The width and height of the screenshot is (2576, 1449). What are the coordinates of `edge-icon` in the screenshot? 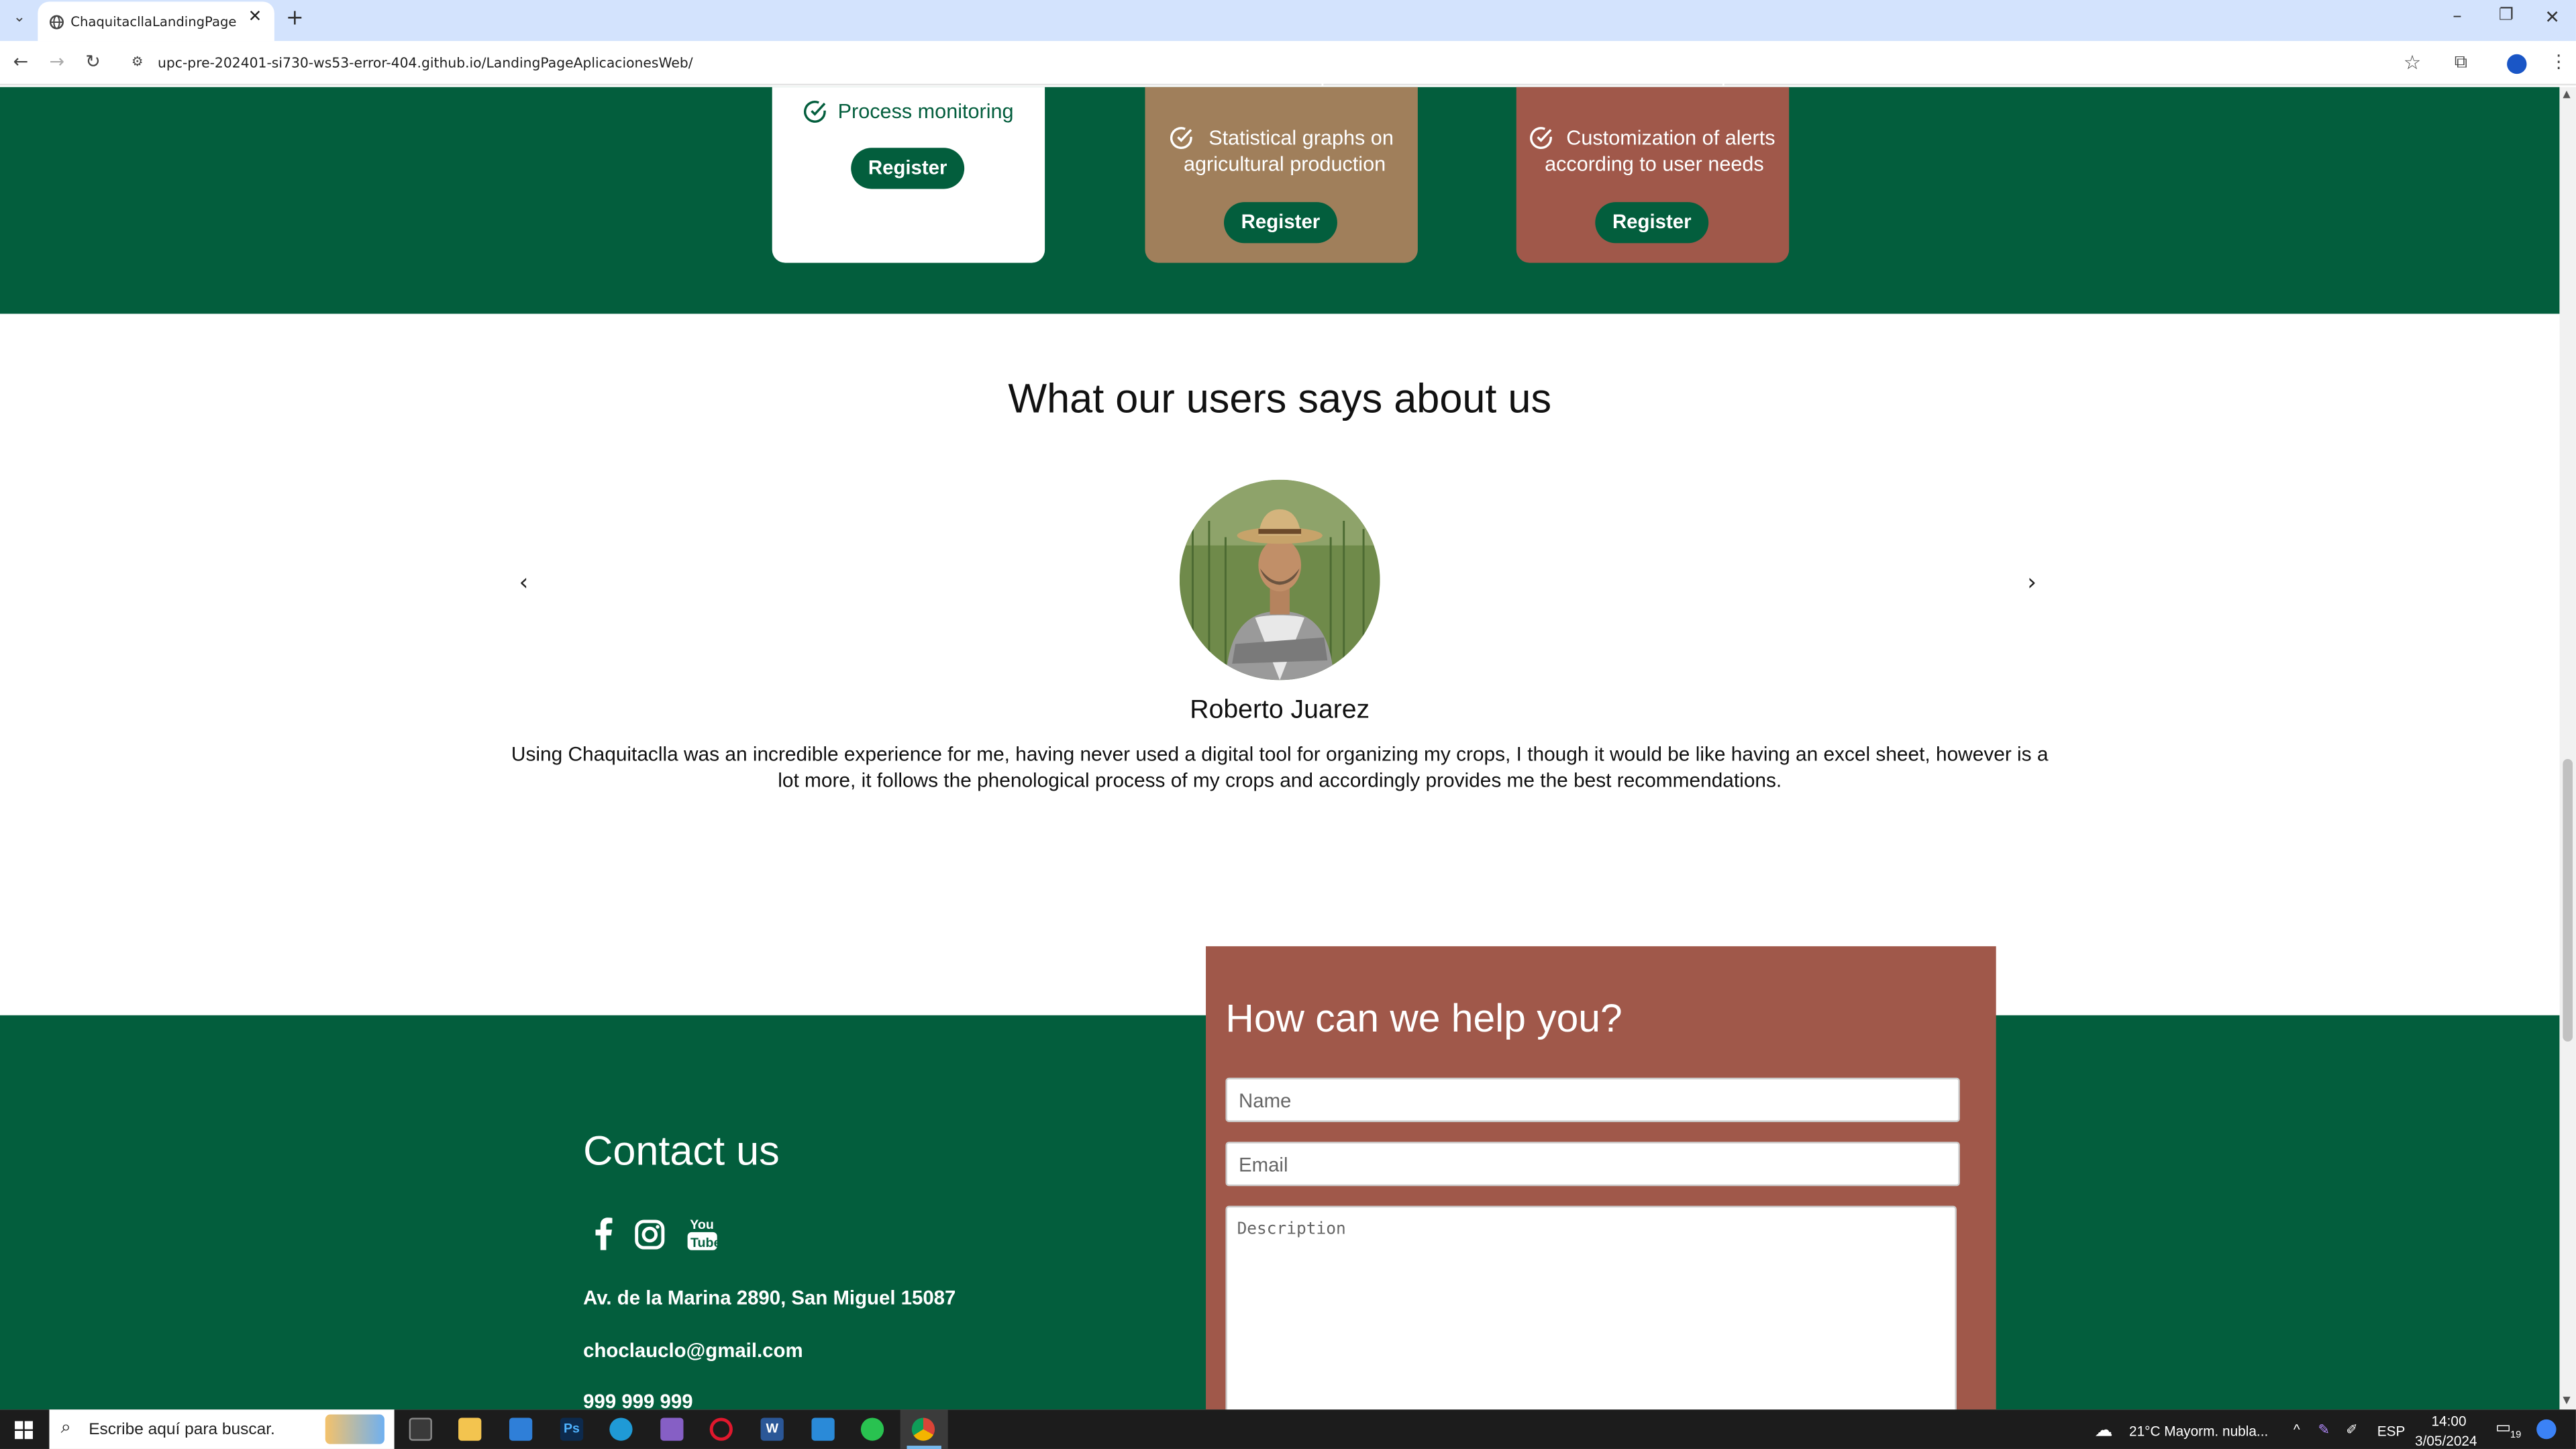 It's located at (621, 1429).